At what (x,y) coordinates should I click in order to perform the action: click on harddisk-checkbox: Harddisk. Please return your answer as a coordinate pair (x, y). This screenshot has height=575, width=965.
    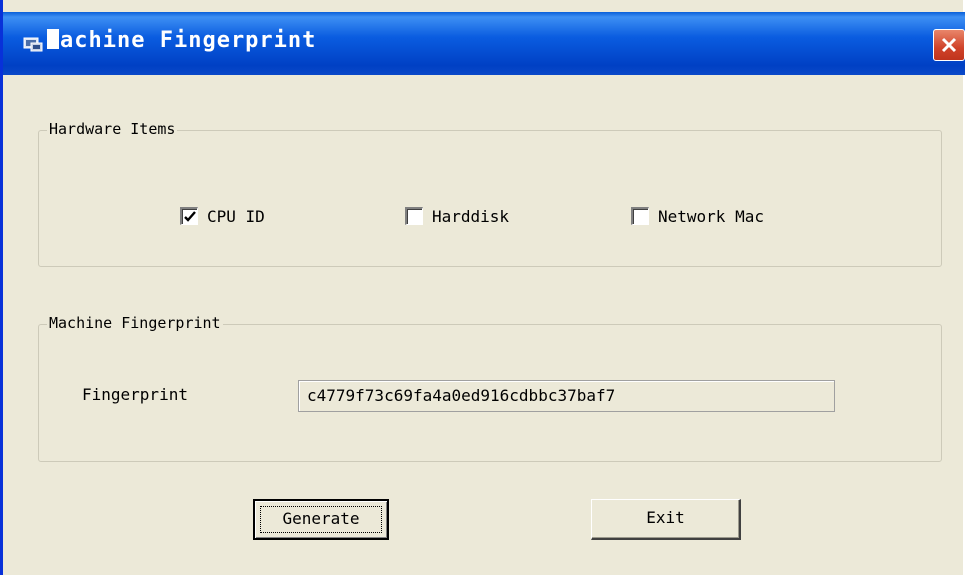
    Looking at the image, I should click on (457, 216).